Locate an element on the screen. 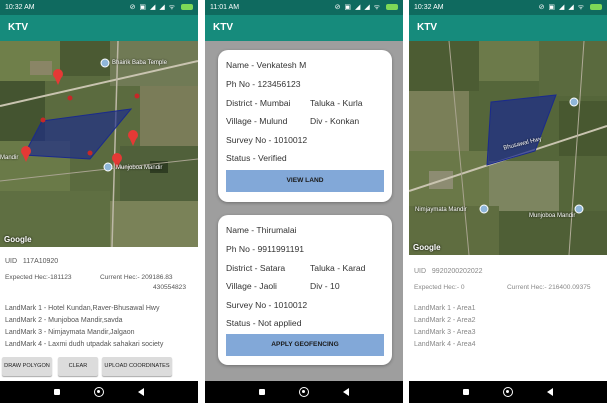  landmark-3: LandMark 3 - Area3 is located at coordinates (445, 332).